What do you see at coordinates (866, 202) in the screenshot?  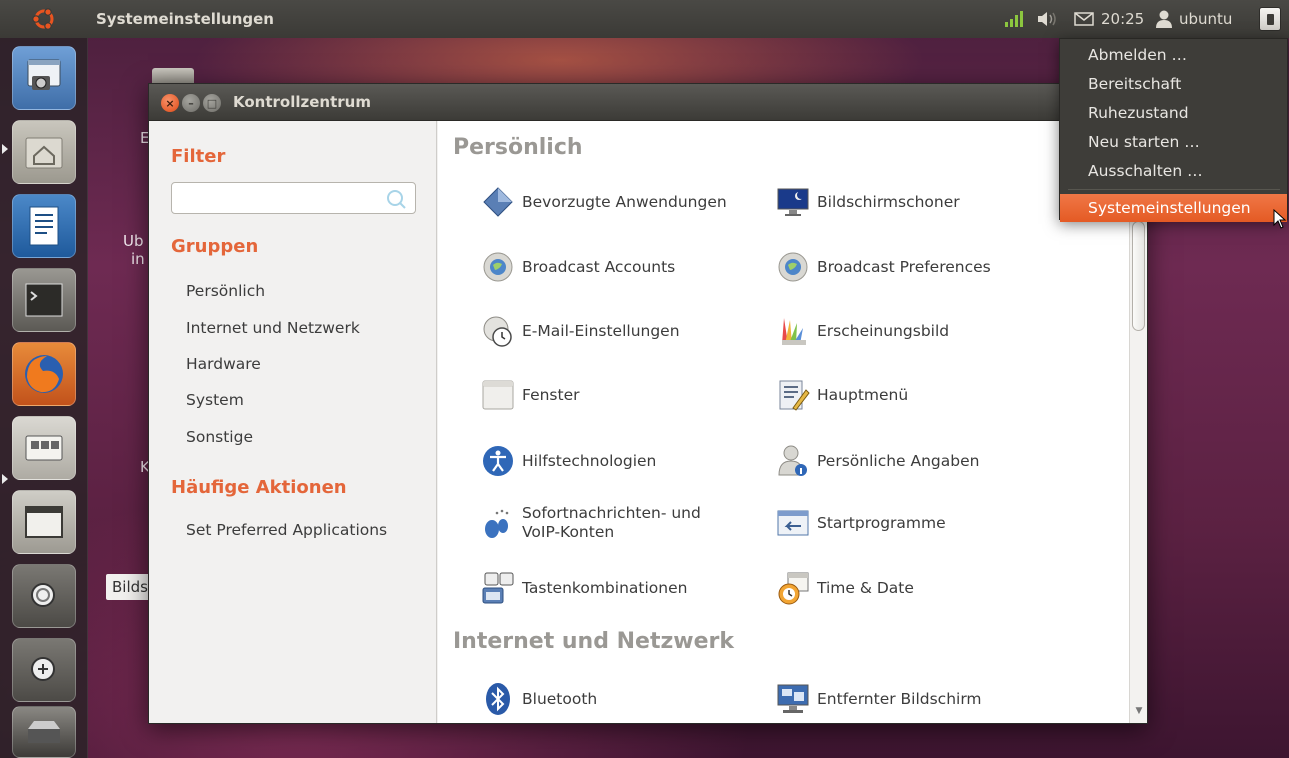 I see `applet-screensaver: Bildschirmschoner` at bounding box center [866, 202].